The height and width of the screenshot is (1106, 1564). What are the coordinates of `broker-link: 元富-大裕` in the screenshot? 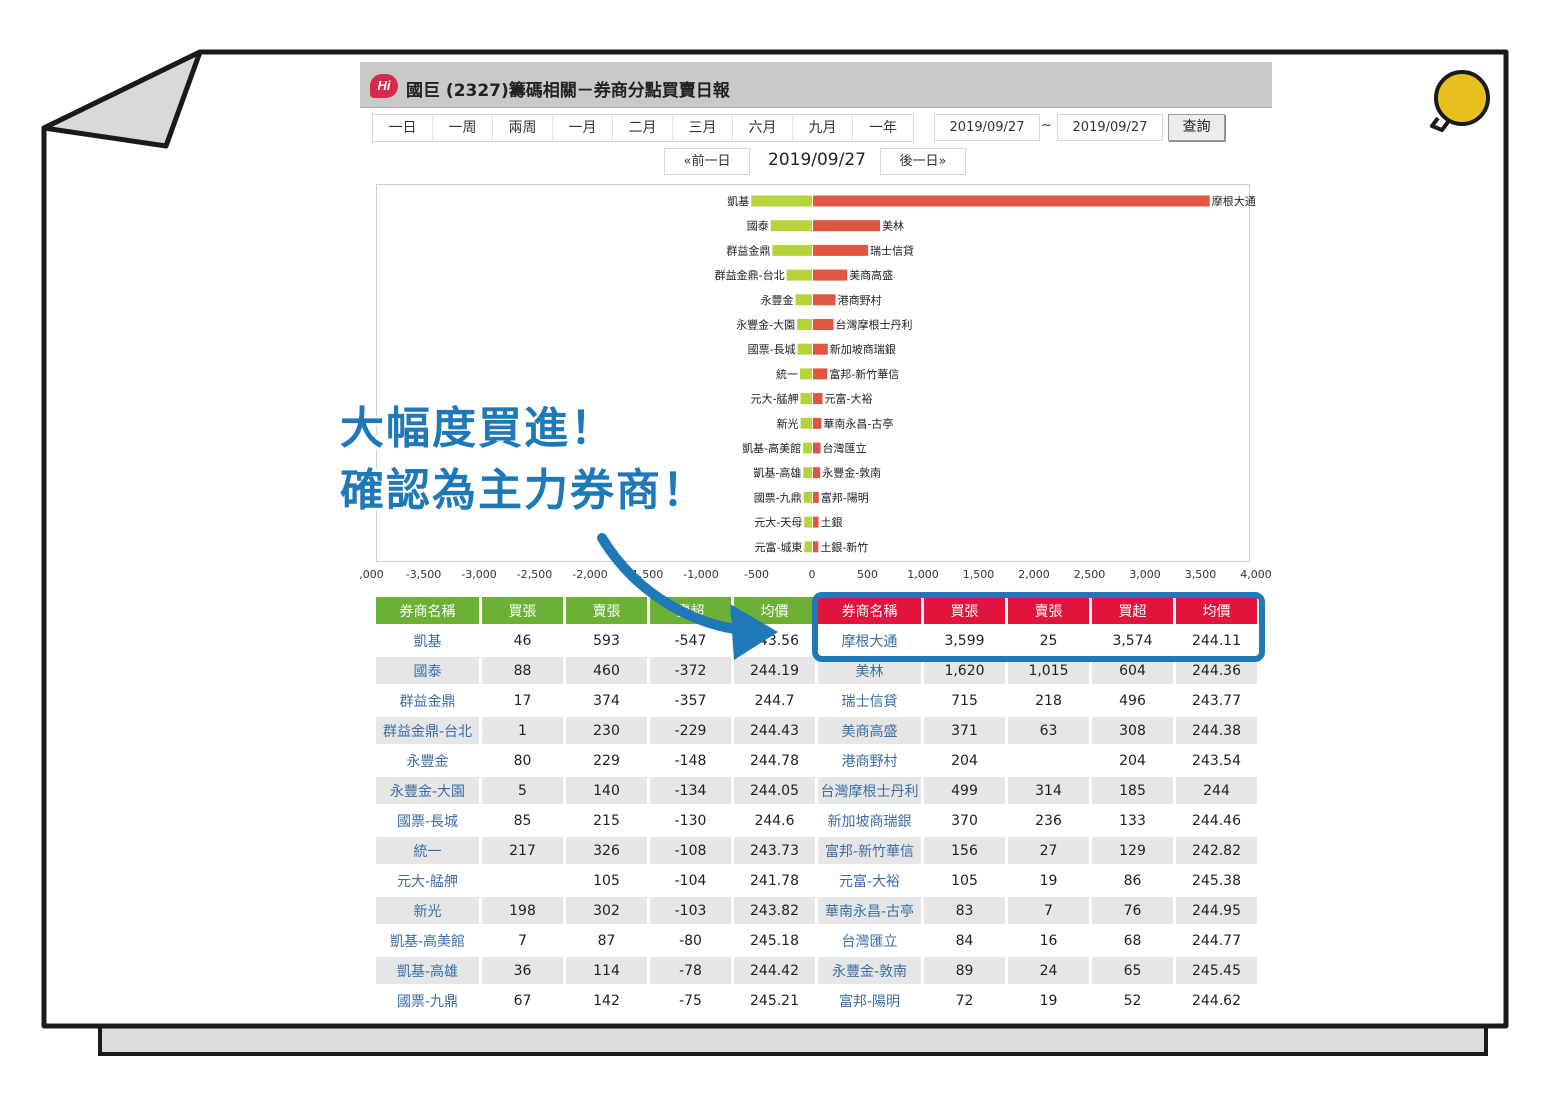 It's located at (869, 880).